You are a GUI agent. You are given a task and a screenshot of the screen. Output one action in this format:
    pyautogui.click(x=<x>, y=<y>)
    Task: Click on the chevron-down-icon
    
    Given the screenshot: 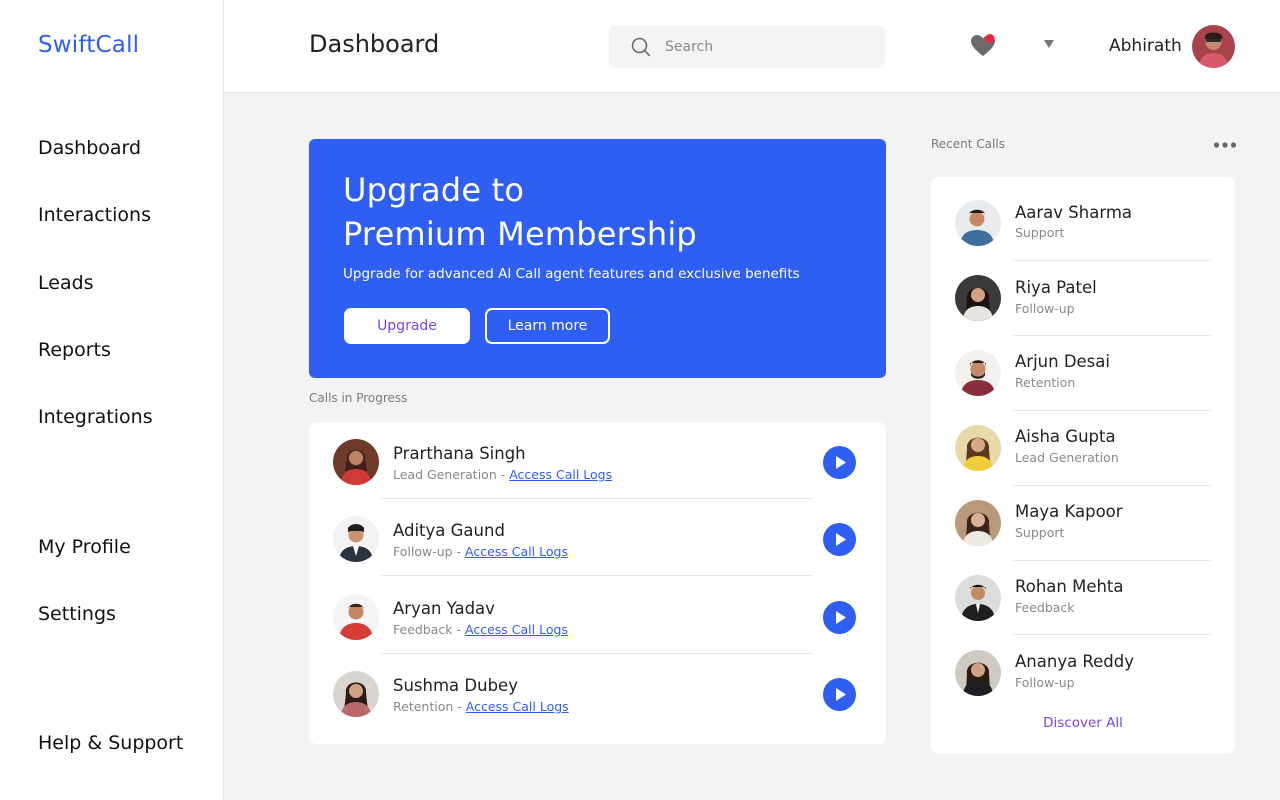 What is the action you would take?
    pyautogui.click(x=1049, y=44)
    